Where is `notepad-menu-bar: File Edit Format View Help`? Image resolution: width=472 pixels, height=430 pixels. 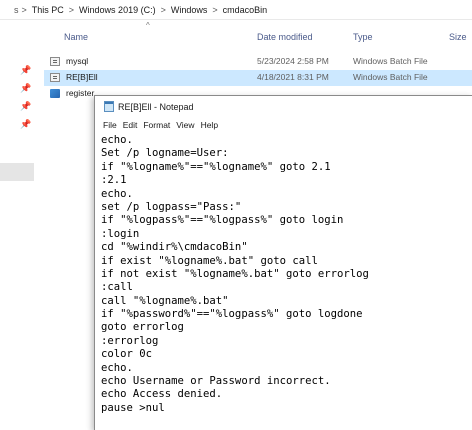
notepad-menu-bar: File Edit Format View Help is located at coordinates (283, 125).